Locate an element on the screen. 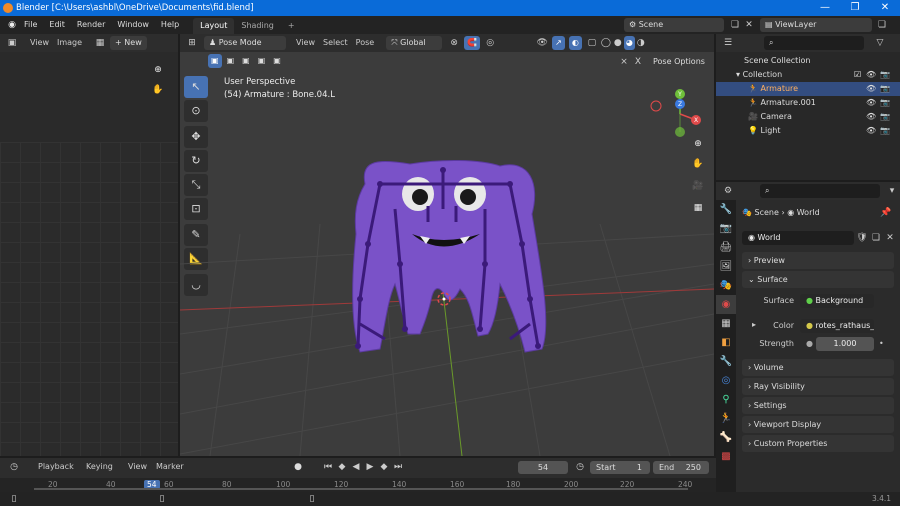 This screenshot has width=900, height=506. properties-search-input: ⌕ is located at coordinates (820, 191).